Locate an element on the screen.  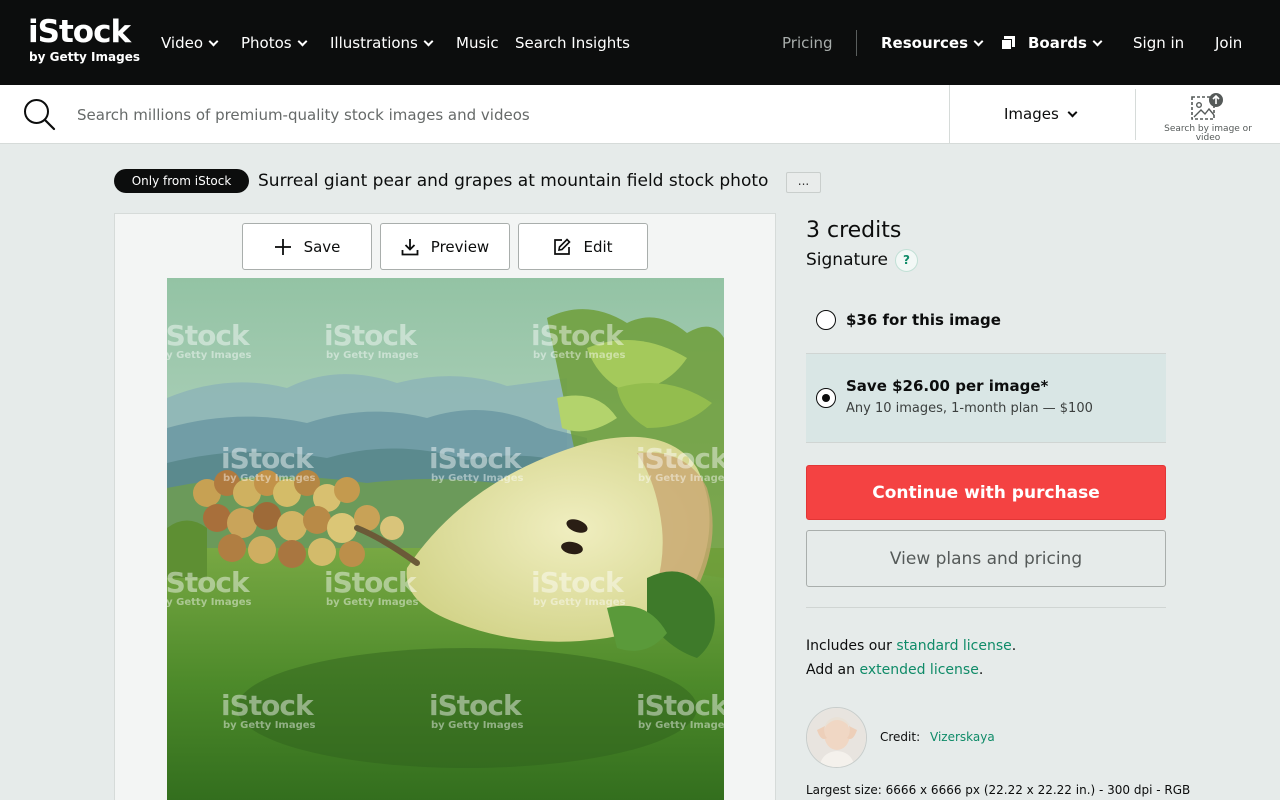
istock-logo: iStock by Getty Images is located at coordinates (84, 42).